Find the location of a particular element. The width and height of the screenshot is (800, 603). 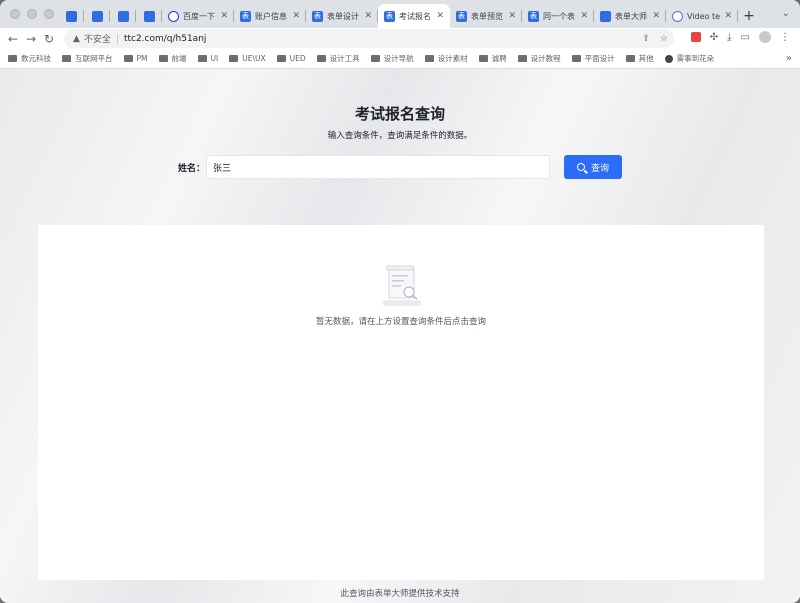

bookmark-item: PM is located at coordinates (135, 58).